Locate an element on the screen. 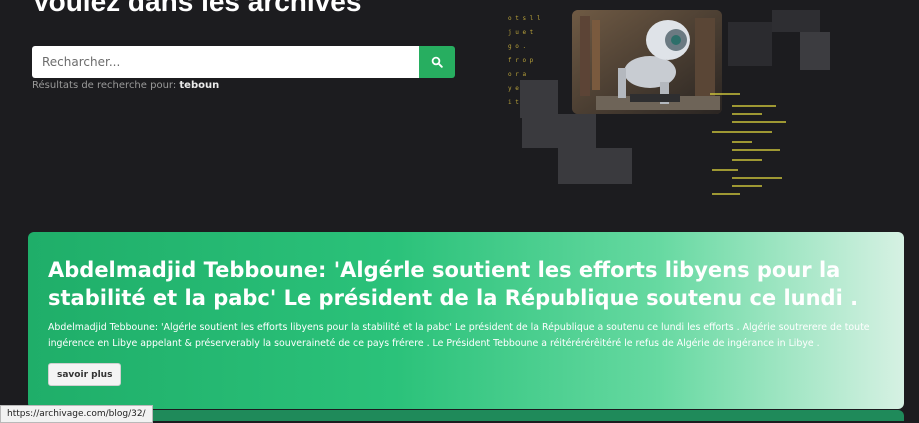 This screenshot has width=919, height=423. search-form is located at coordinates (243, 62).